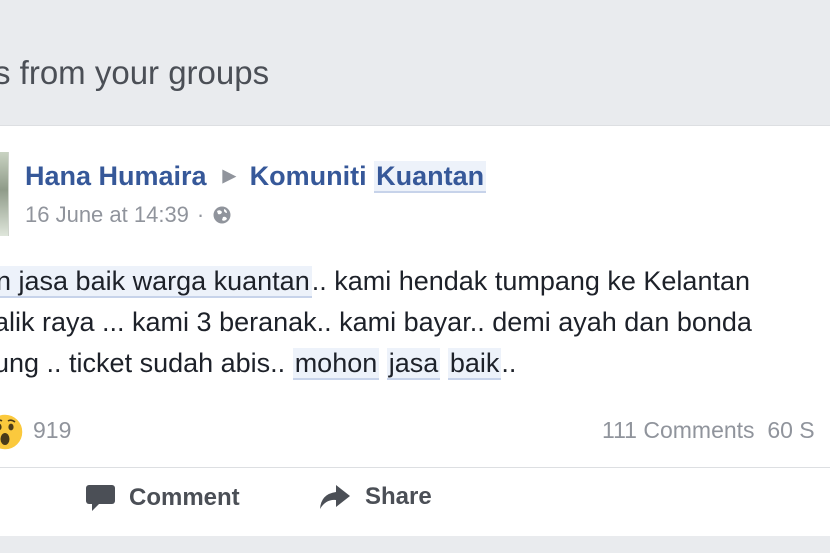 This screenshot has height=553, width=830. Describe the element at coordinates (12, 432) in the screenshot. I see `wow-reaction-icon` at that location.